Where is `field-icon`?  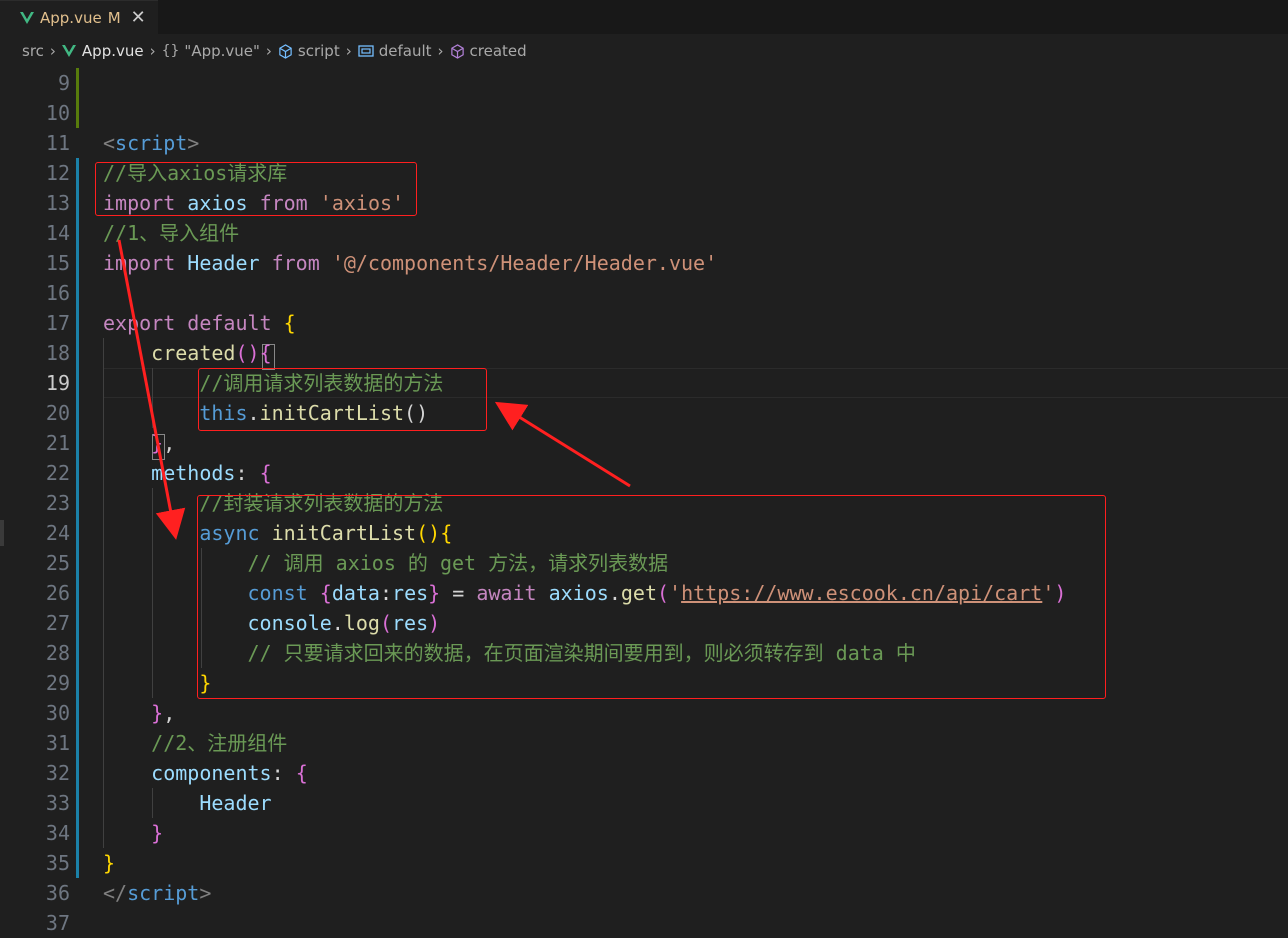
field-icon is located at coordinates (366, 51).